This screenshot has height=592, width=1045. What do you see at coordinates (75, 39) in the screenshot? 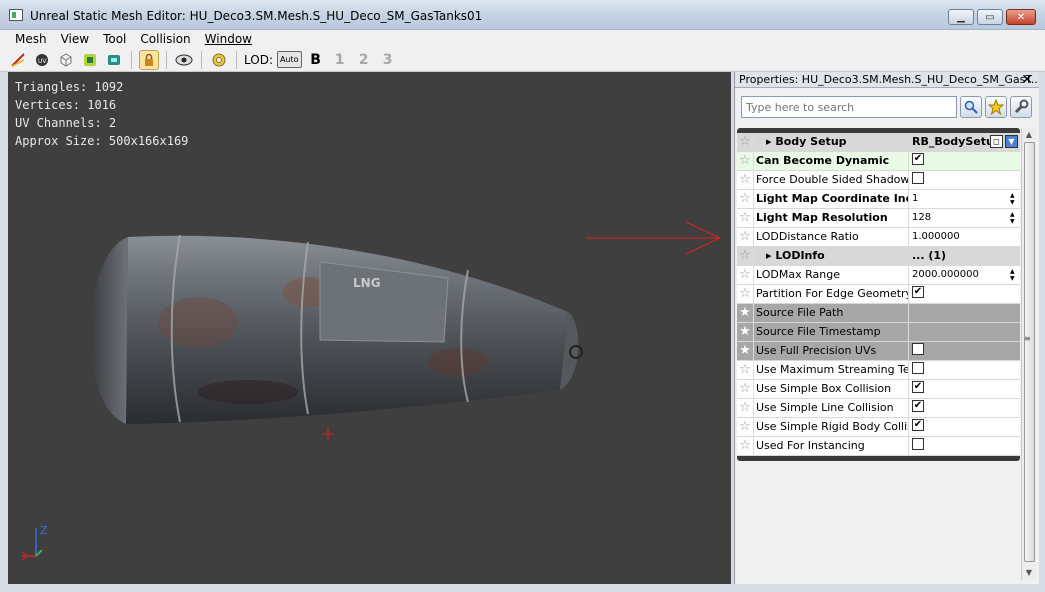
I see `menu-view: View` at bounding box center [75, 39].